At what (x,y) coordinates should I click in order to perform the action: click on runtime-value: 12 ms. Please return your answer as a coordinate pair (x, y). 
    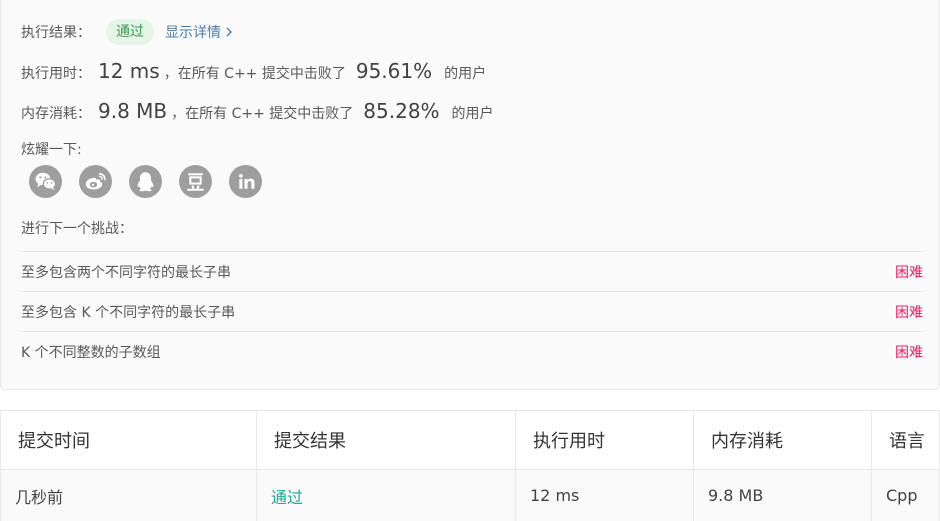
    Looking at the image, I should click on (129, 71).